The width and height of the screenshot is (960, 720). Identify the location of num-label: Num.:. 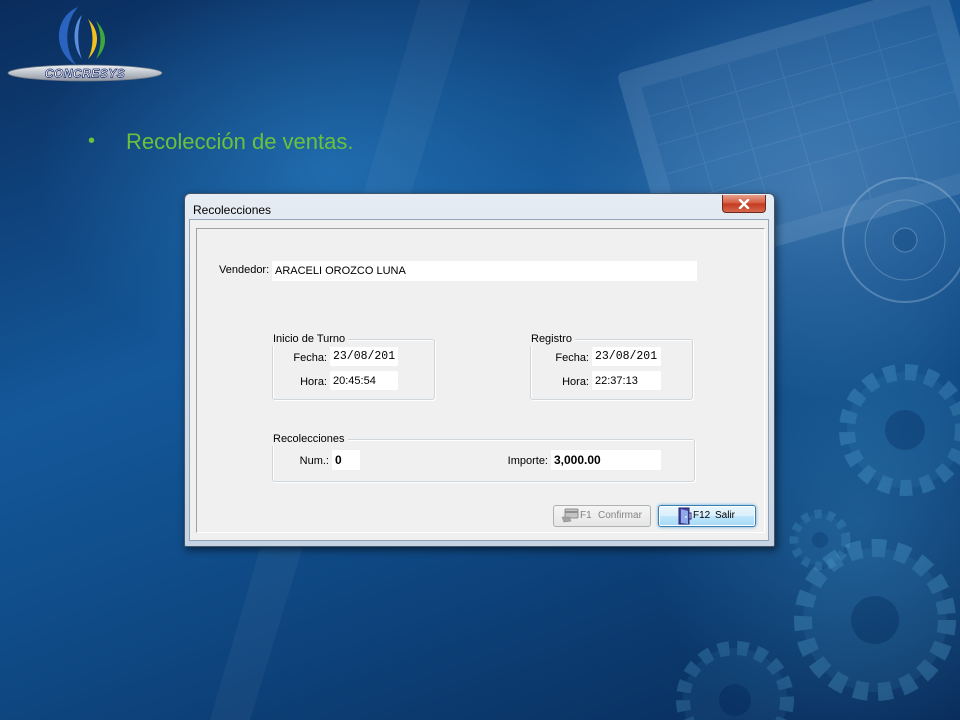
(314, 461).